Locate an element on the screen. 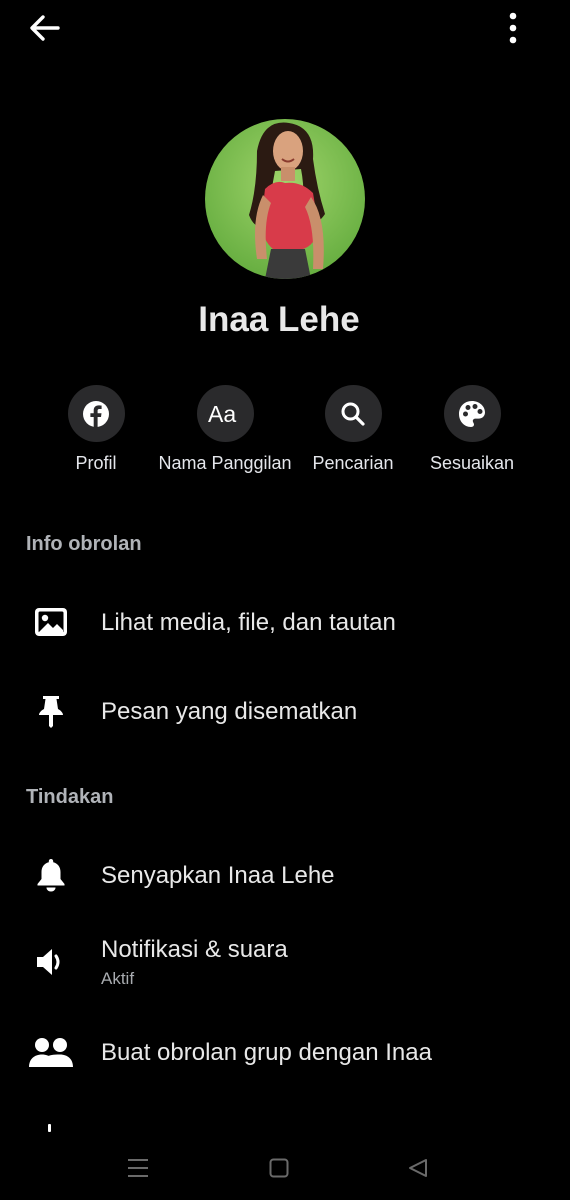 The height and width of the screenshot is (1200, 570). more-options-button is located at coordinates (513, 28).